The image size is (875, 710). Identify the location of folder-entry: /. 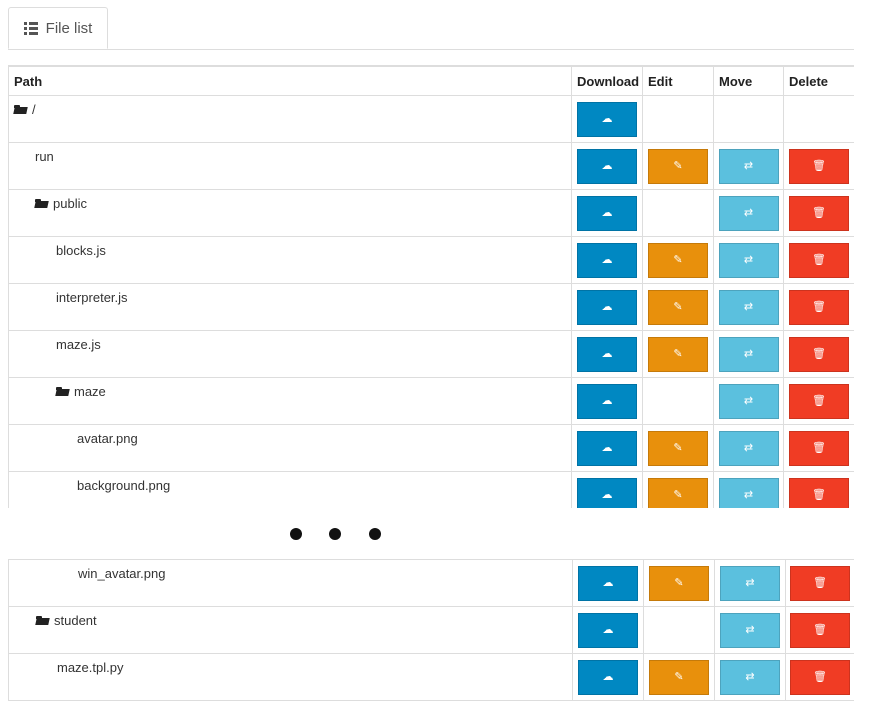
(25, 109).